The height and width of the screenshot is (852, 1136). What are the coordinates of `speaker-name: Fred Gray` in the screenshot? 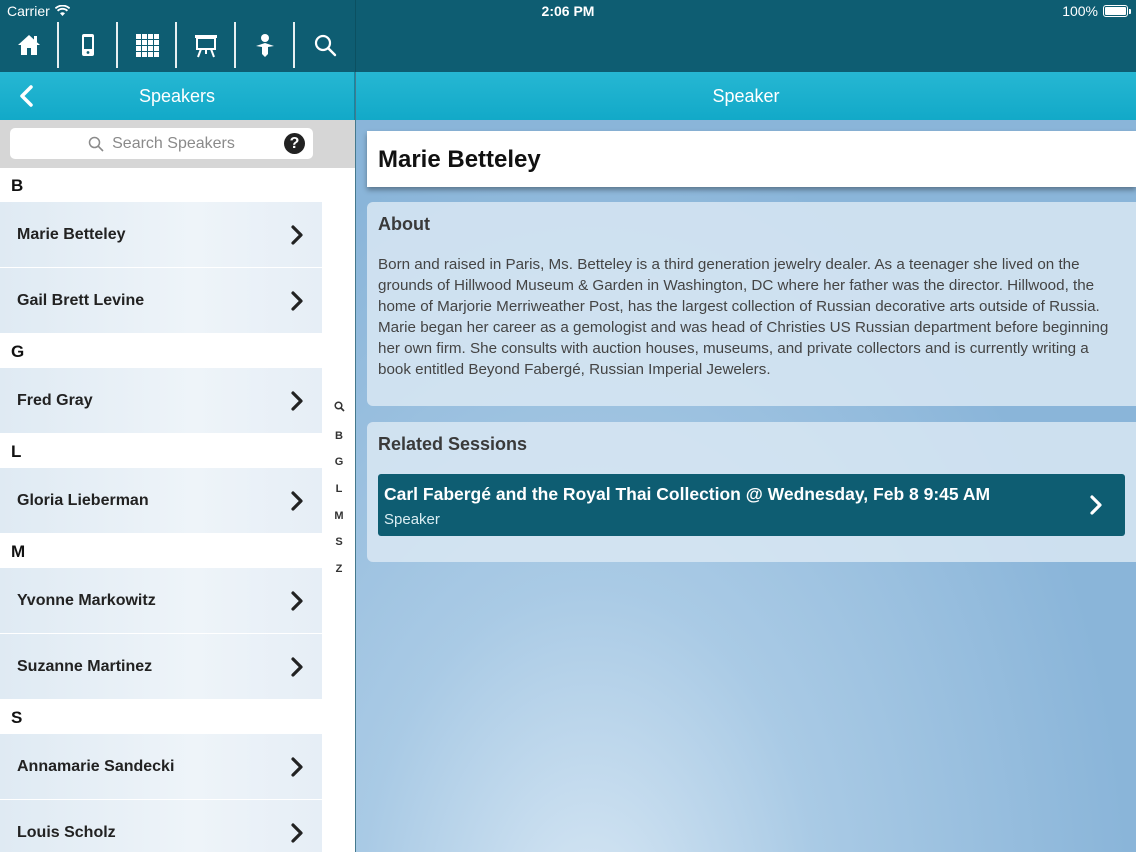 It's located at (55, 400).